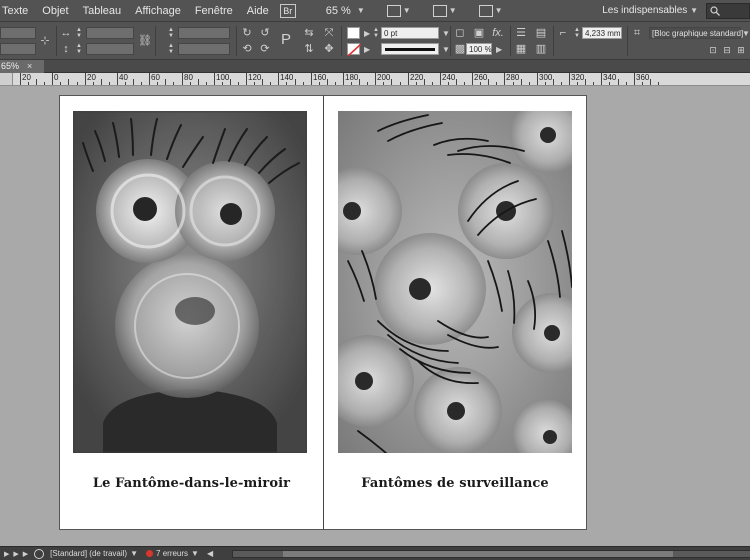 The width and height of the screenshot is (750, 560). What do you see at coordinates (696, 33) in the screenshot?
I see `object-style-dropdown: [Bloc graphique standard]` at bounding box center [696, 33].